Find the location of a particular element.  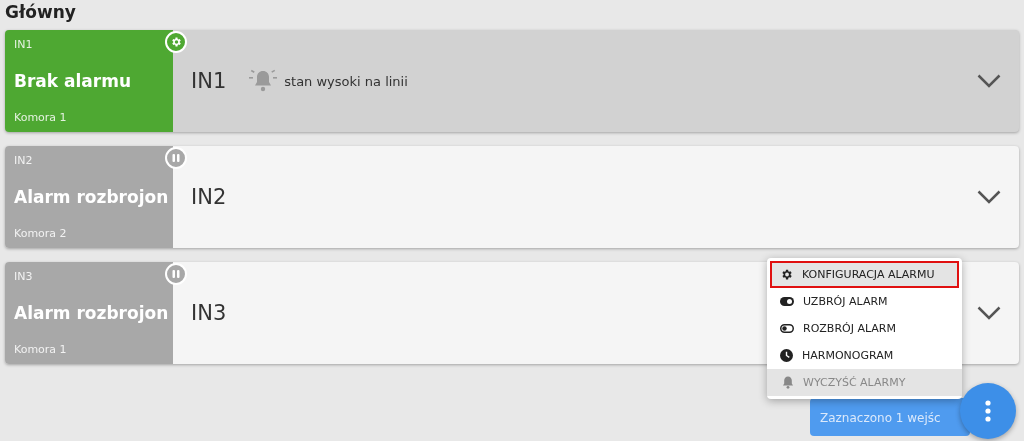

menu-item: ROZBRÓJ ALARM is located at coordinates (864, 328).